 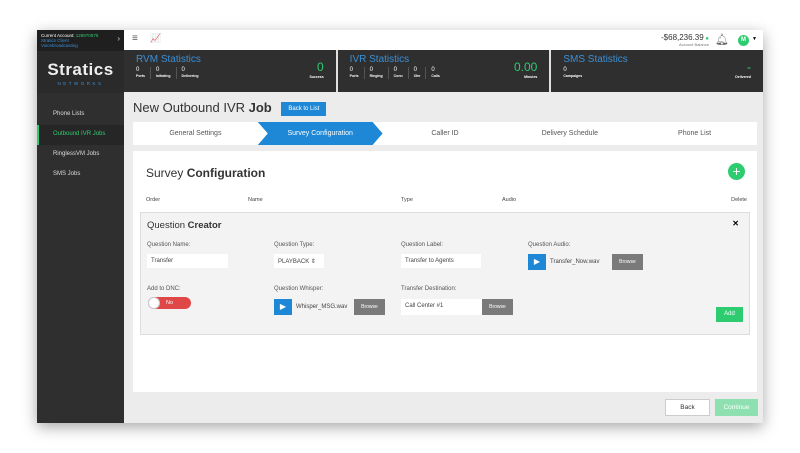 I want to click on play-whisper-button: ▶, so click(x=283, y=307).